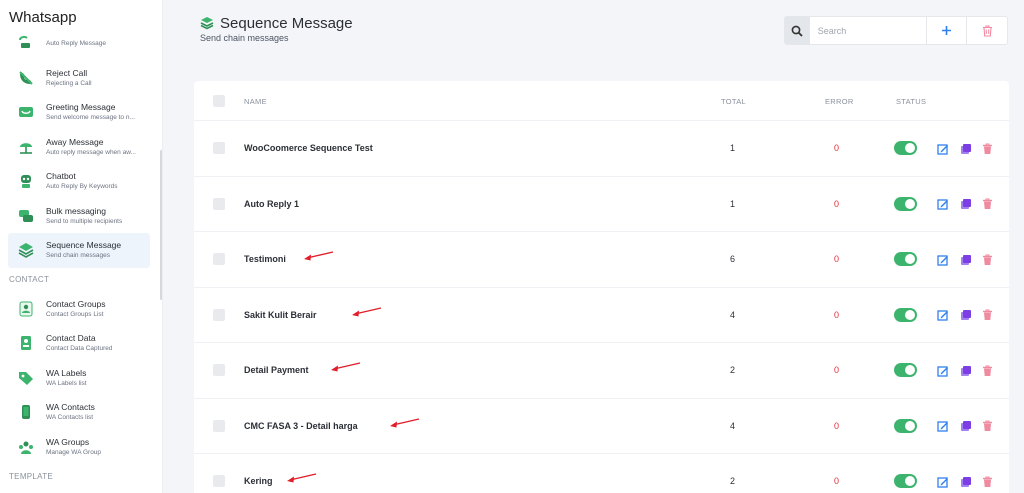  I want to click on sidebar-item-text: Contact Groups Contact Groups List, so click(76, 309).